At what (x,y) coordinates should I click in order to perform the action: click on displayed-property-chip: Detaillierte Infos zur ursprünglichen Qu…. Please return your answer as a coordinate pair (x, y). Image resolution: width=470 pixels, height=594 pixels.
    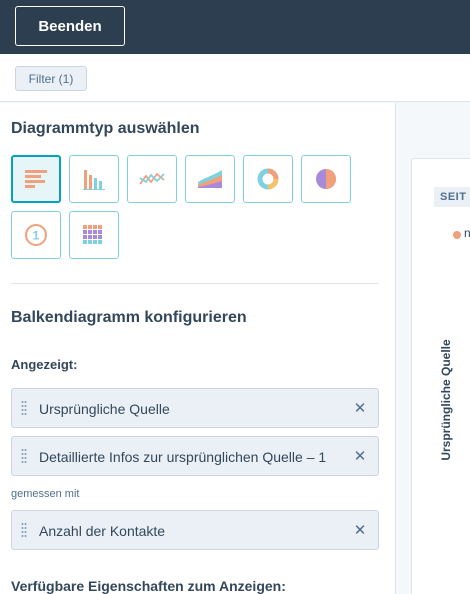
    Looking at the image, I should click on (195, 456).